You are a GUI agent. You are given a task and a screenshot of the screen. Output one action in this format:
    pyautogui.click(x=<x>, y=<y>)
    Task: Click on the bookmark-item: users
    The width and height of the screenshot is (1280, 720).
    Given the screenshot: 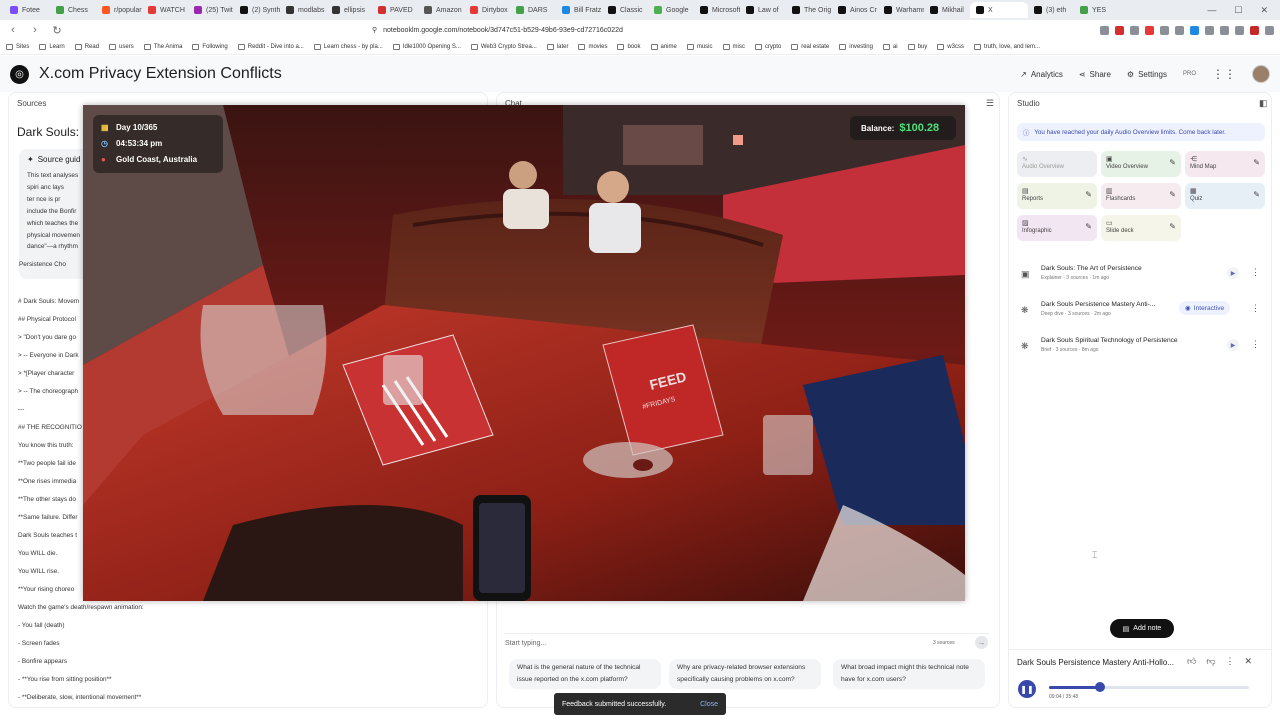 What is the action you would take?
    pyautogui.click(x=121, y=47)
    